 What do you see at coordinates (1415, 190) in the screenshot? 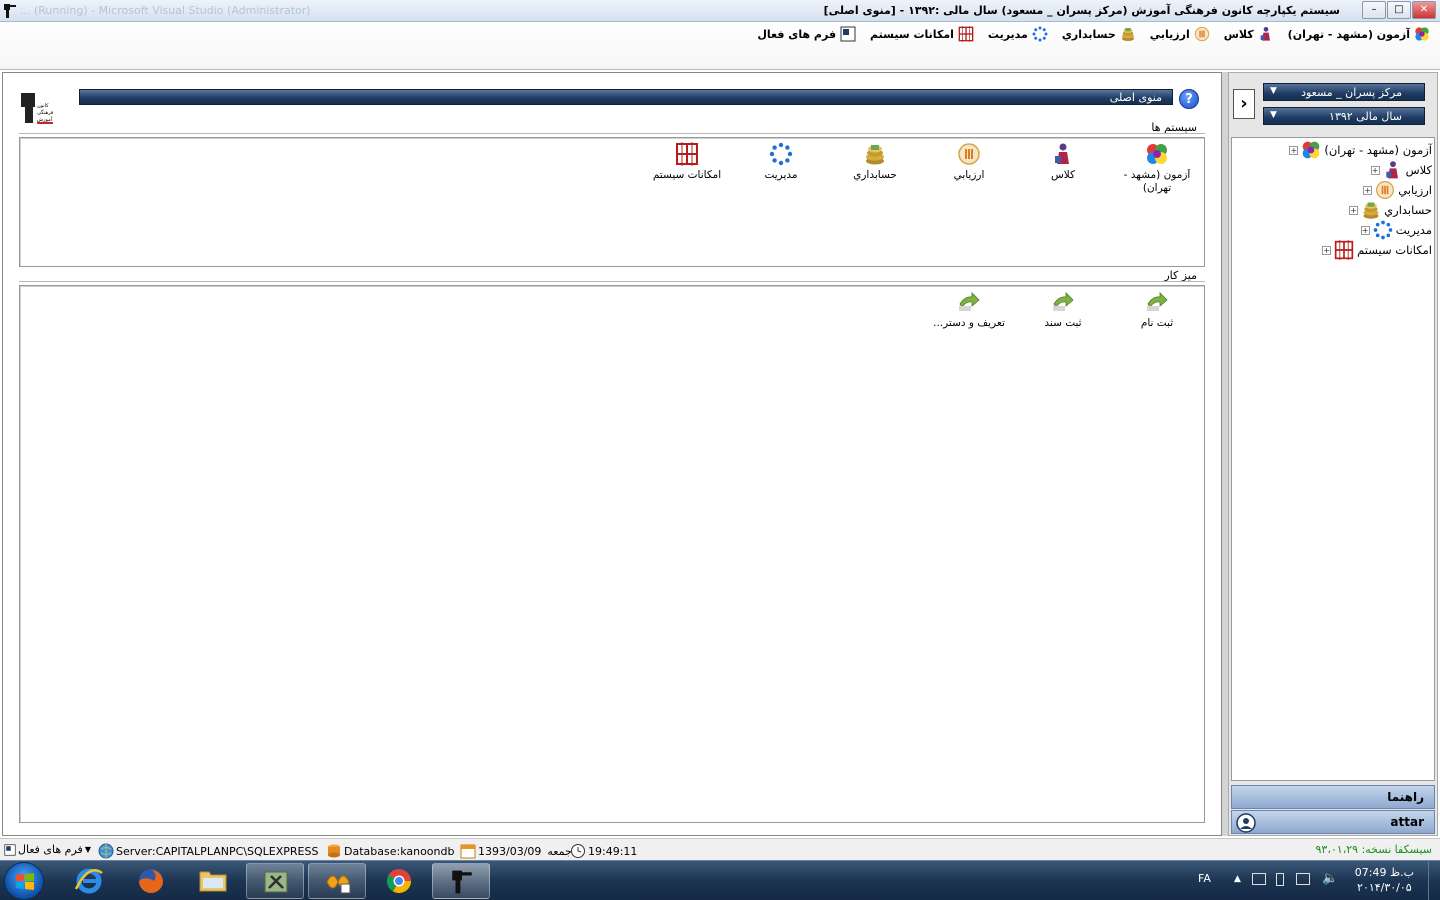
I see `tree-node-label: ارزيابي` at bounding box center [1415, 190].